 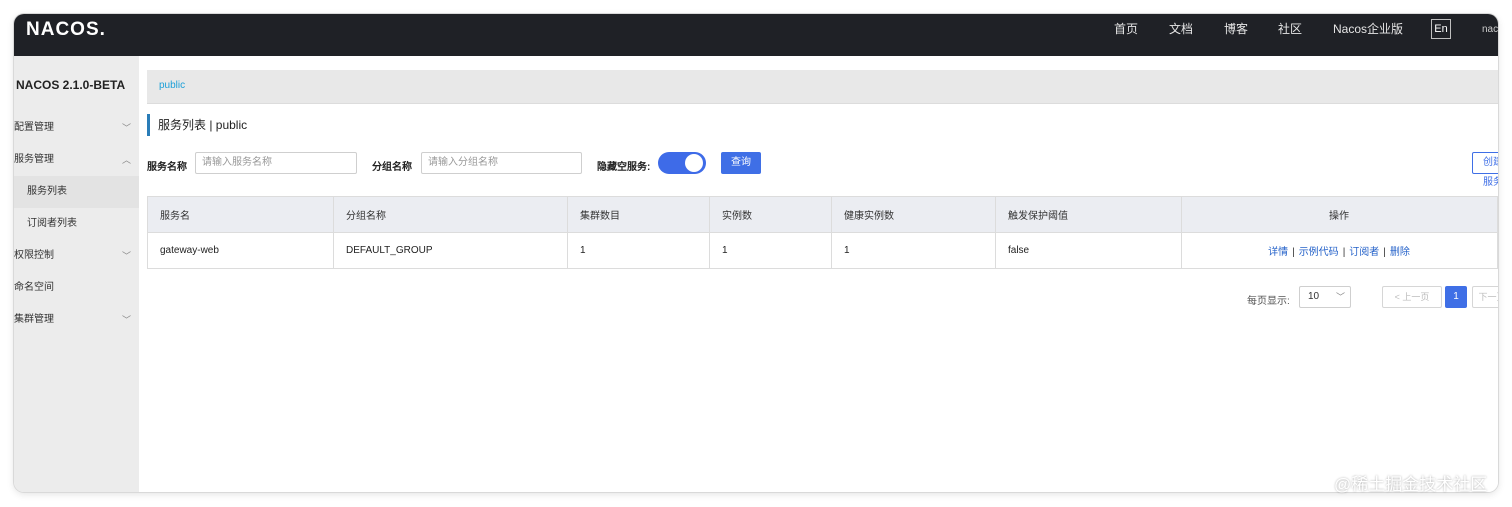 I want to click on service-name-input: 请输入服务名称, so click(x=276, y=163).